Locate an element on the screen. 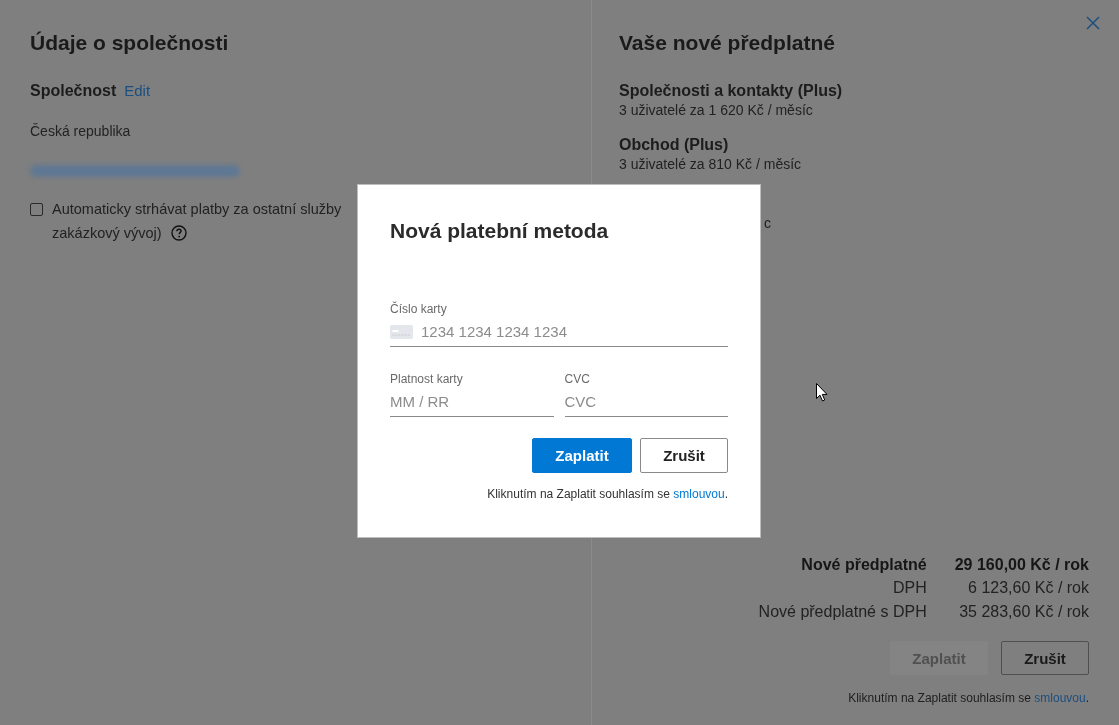  agreement-link: smlouvou is located at coordinates (699, 494).